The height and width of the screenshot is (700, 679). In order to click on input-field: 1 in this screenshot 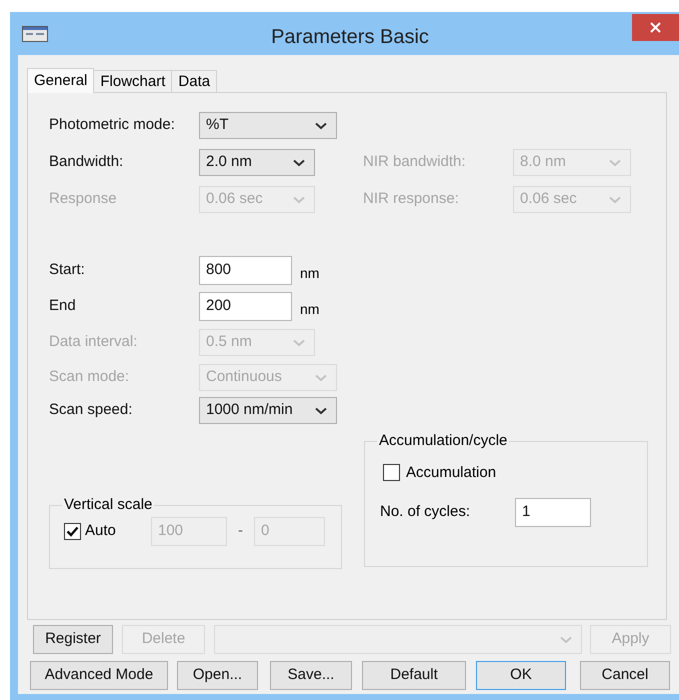, I will do `click(553, 512)`.